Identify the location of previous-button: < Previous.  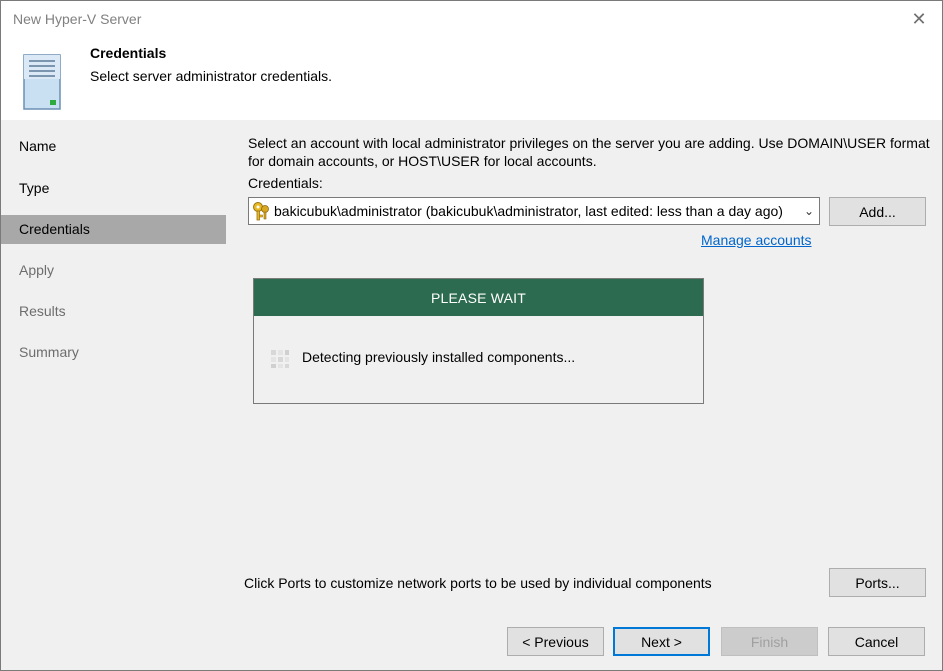
(555, 641).